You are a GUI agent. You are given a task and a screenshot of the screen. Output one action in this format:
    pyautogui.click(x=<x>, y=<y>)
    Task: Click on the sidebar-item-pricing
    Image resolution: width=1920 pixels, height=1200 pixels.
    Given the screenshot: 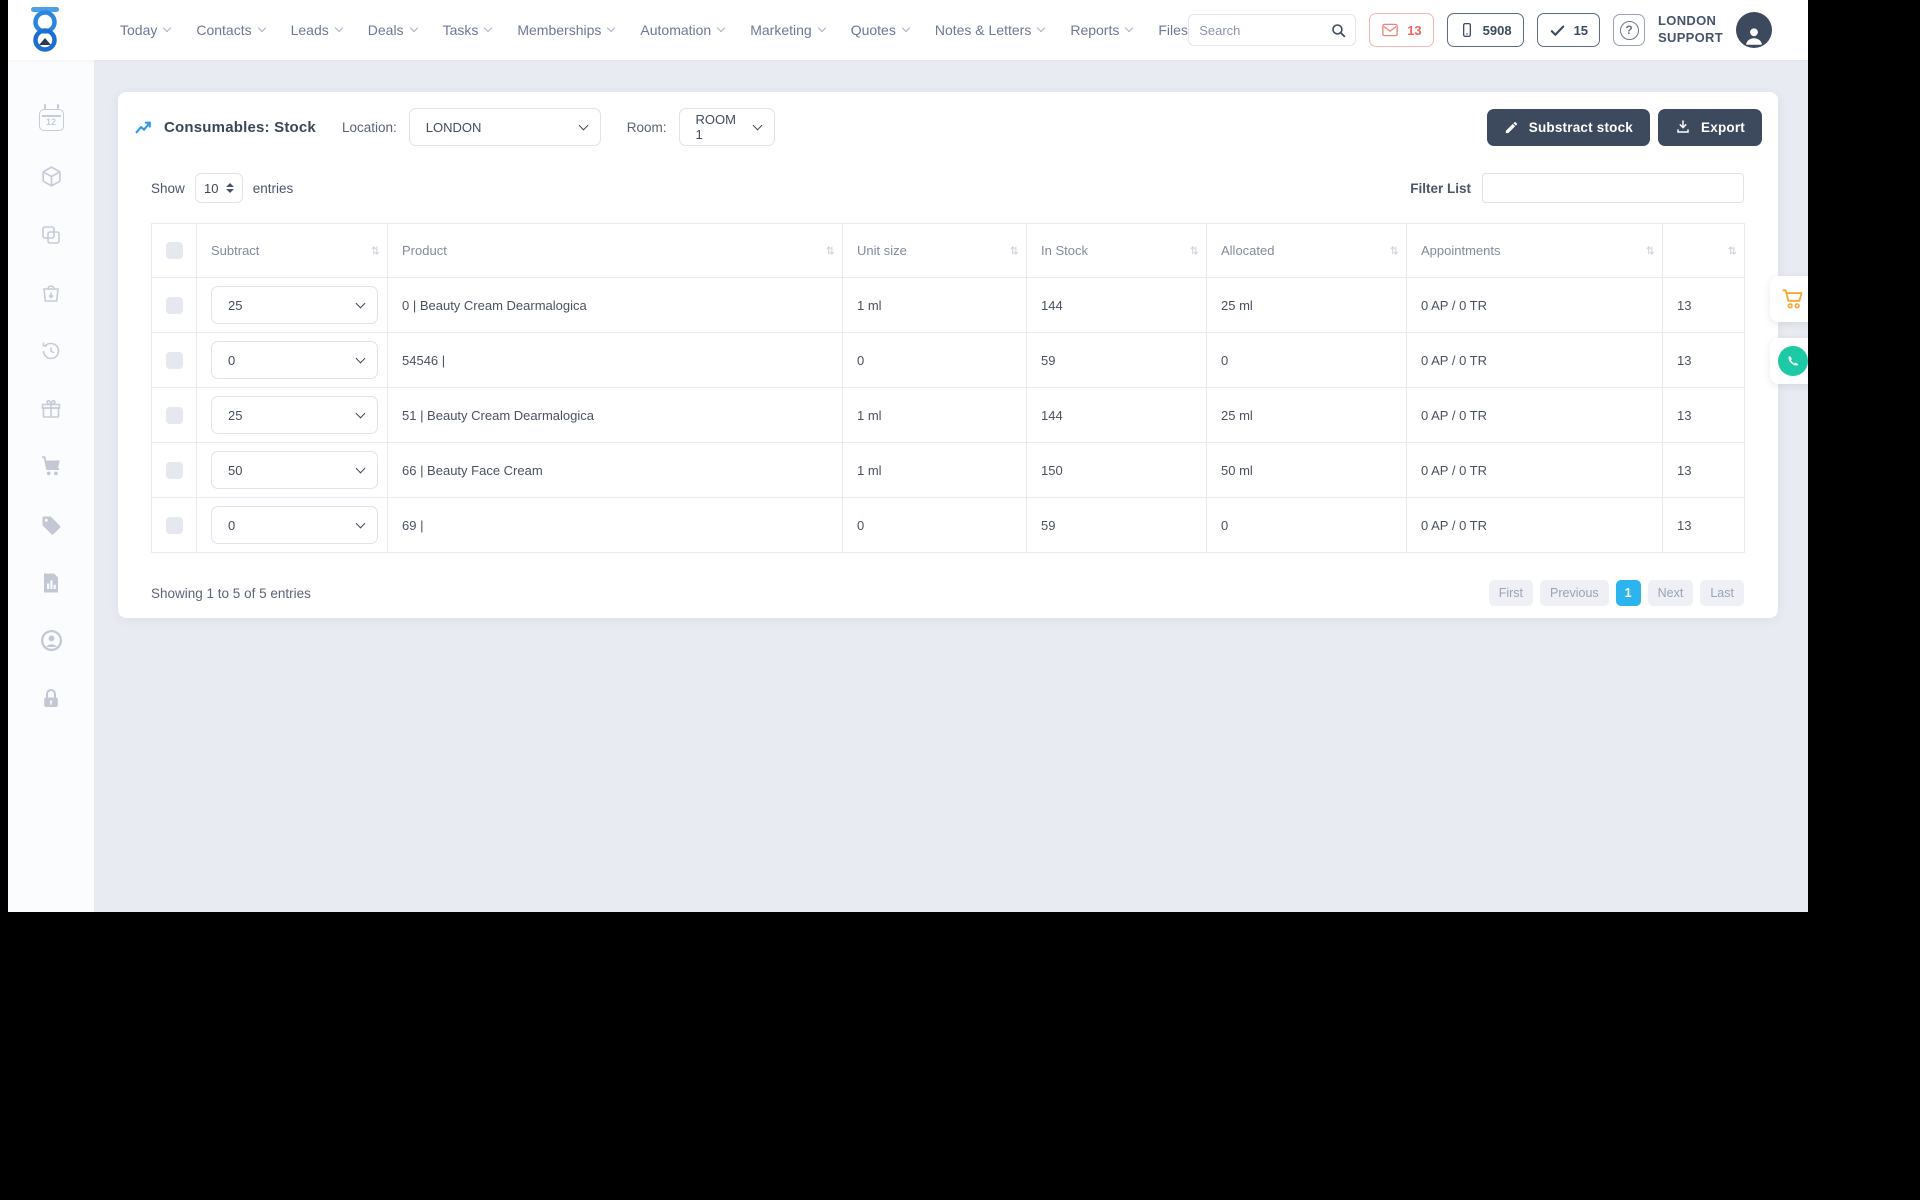 What is the action you would take?
    pyautogui.click(x=51, y=524)
    